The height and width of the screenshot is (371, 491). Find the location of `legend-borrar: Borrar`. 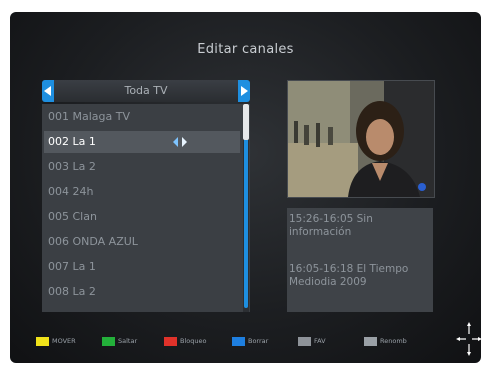

legend-borrar: Borrar is located at coordinates (250, 341).